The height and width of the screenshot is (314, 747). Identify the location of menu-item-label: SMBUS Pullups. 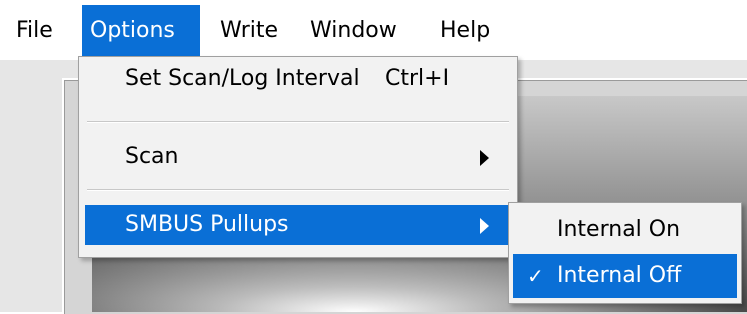
(207, 224).